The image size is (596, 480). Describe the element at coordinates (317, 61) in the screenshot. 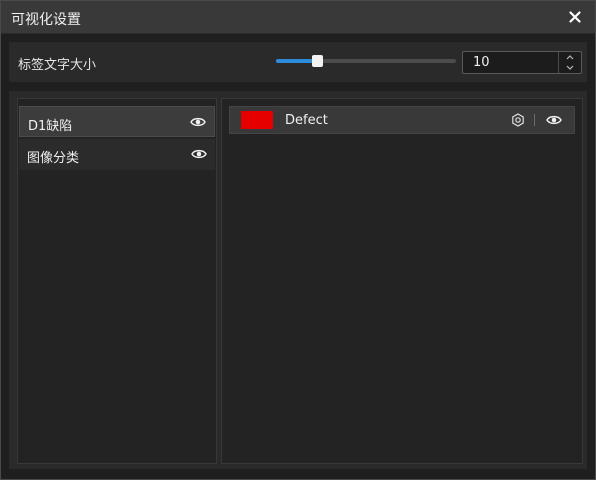

I see `slider-thumb` at that location.